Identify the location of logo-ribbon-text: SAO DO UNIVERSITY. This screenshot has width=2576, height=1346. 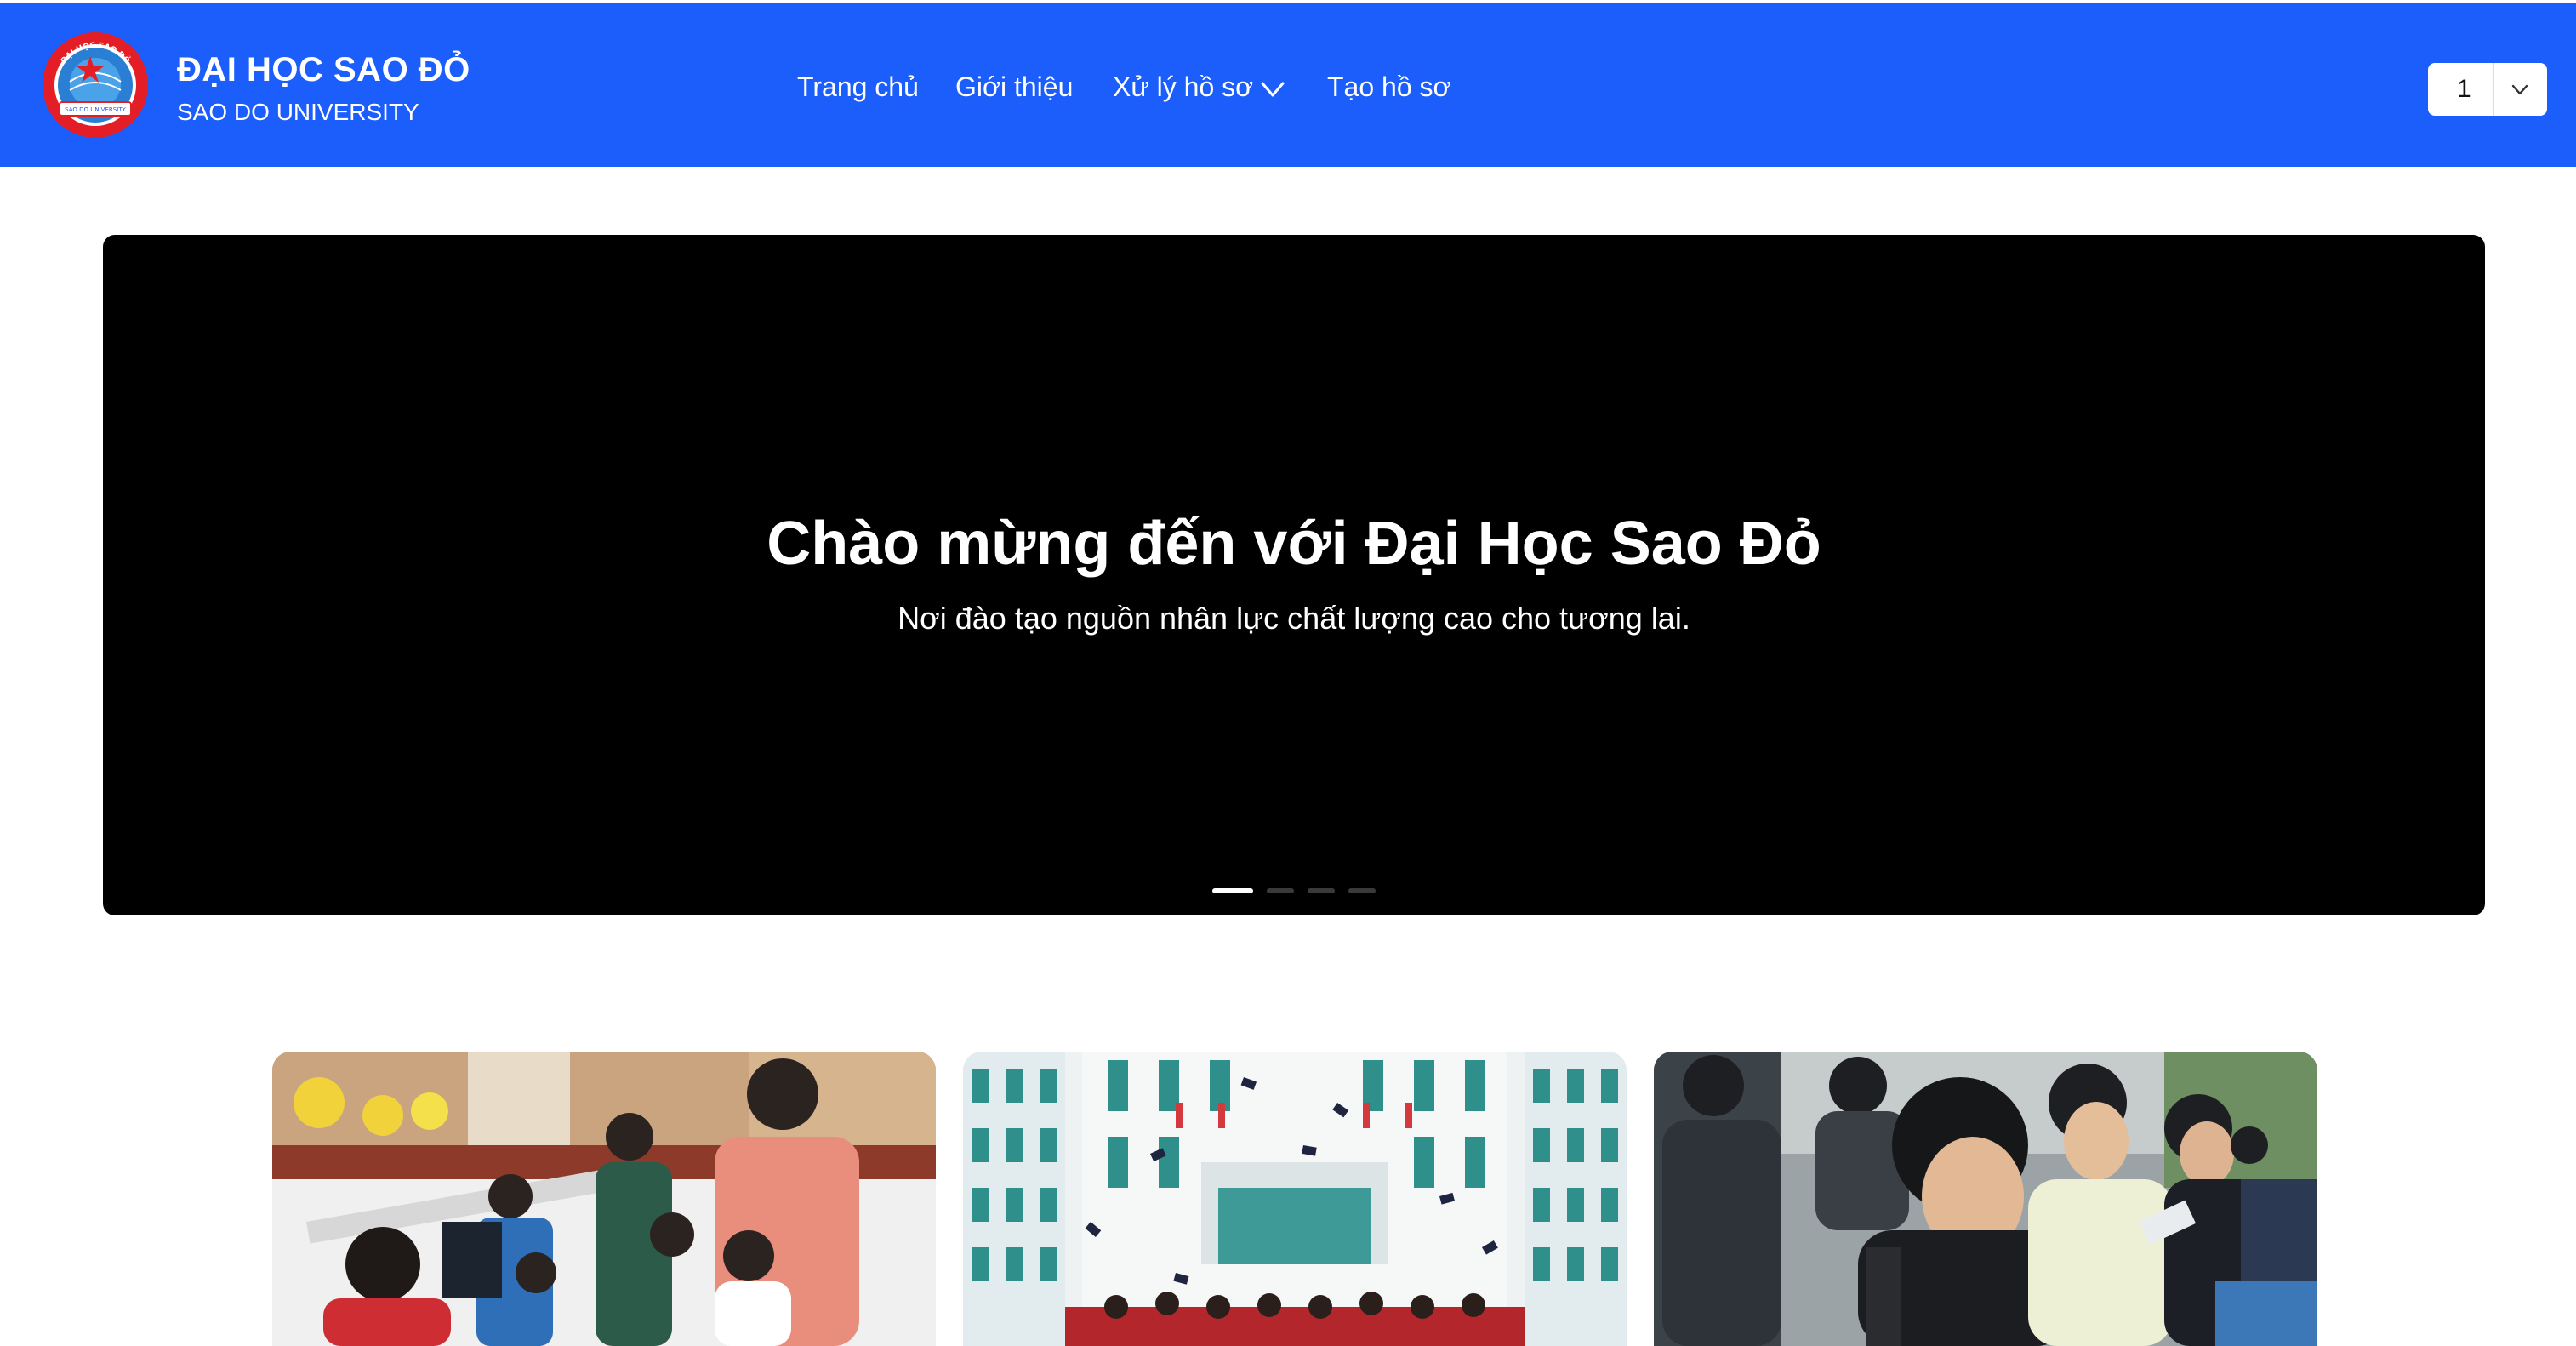
(96, 109).